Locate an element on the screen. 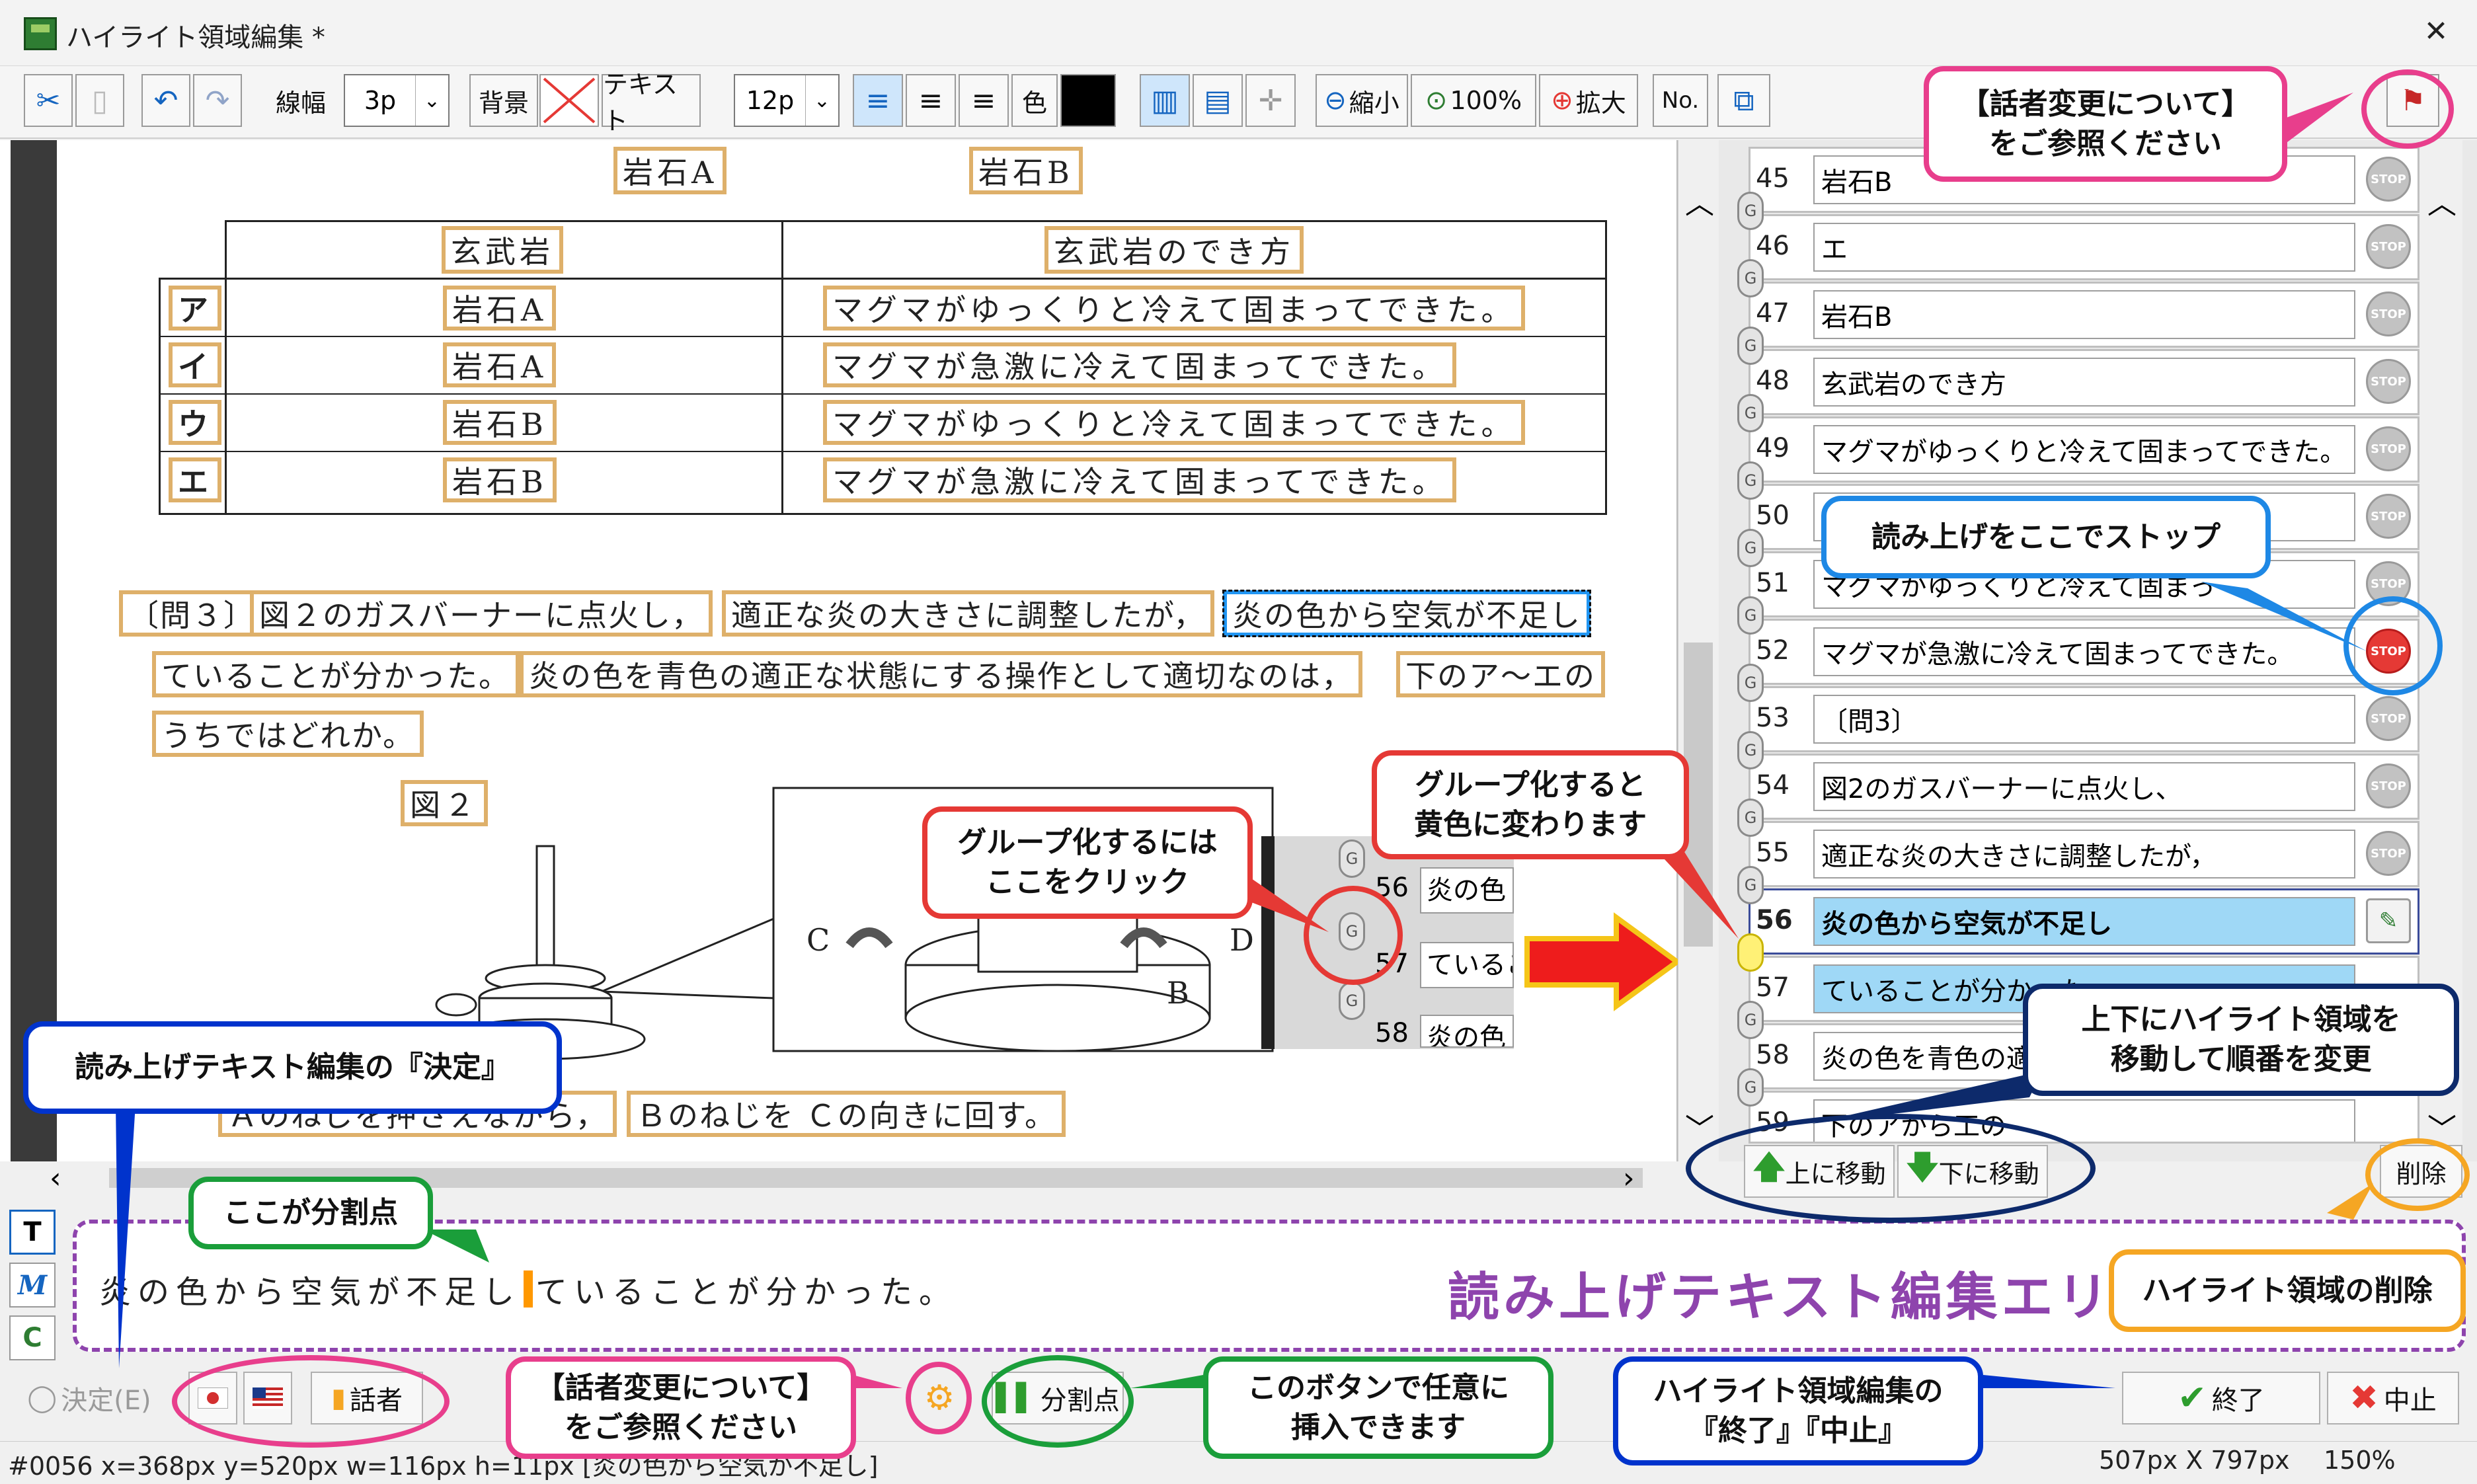 The image size is (2477, 1484). item-text: エ is located at coordinates (2084, 247).